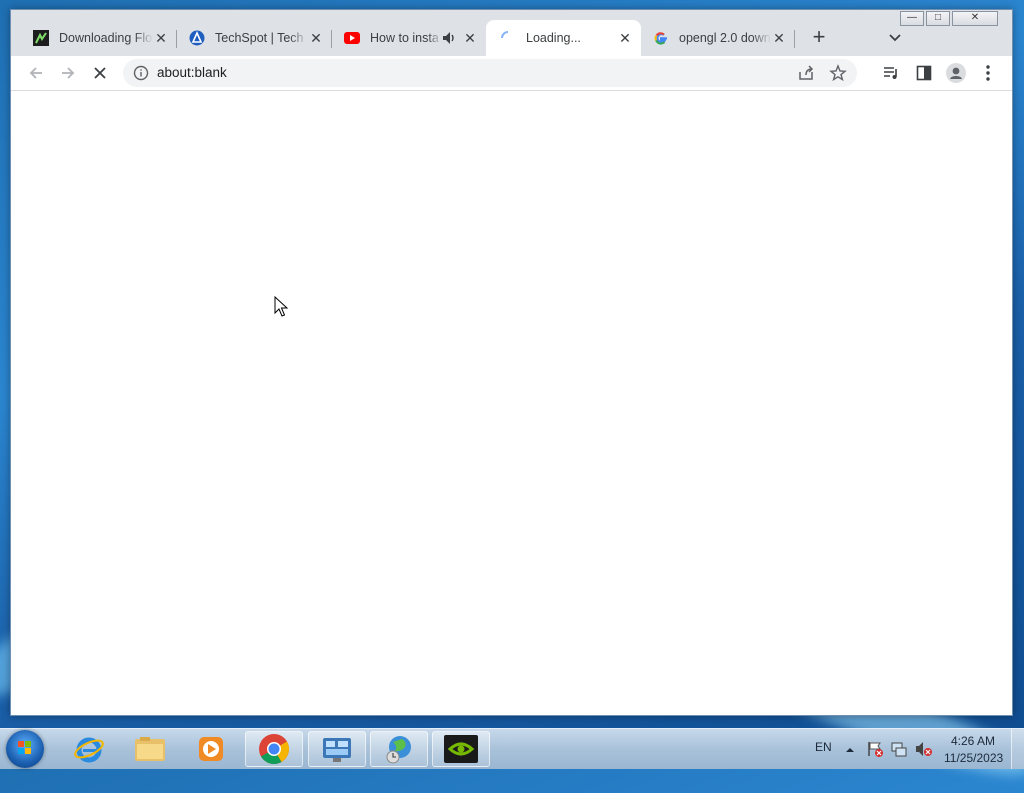 The height and width of the screenshot is (793, 1024). What do you see at coordinates (197, 38) in the screenshot?
I see `techspot-icon` at bounding box center [197, 38].